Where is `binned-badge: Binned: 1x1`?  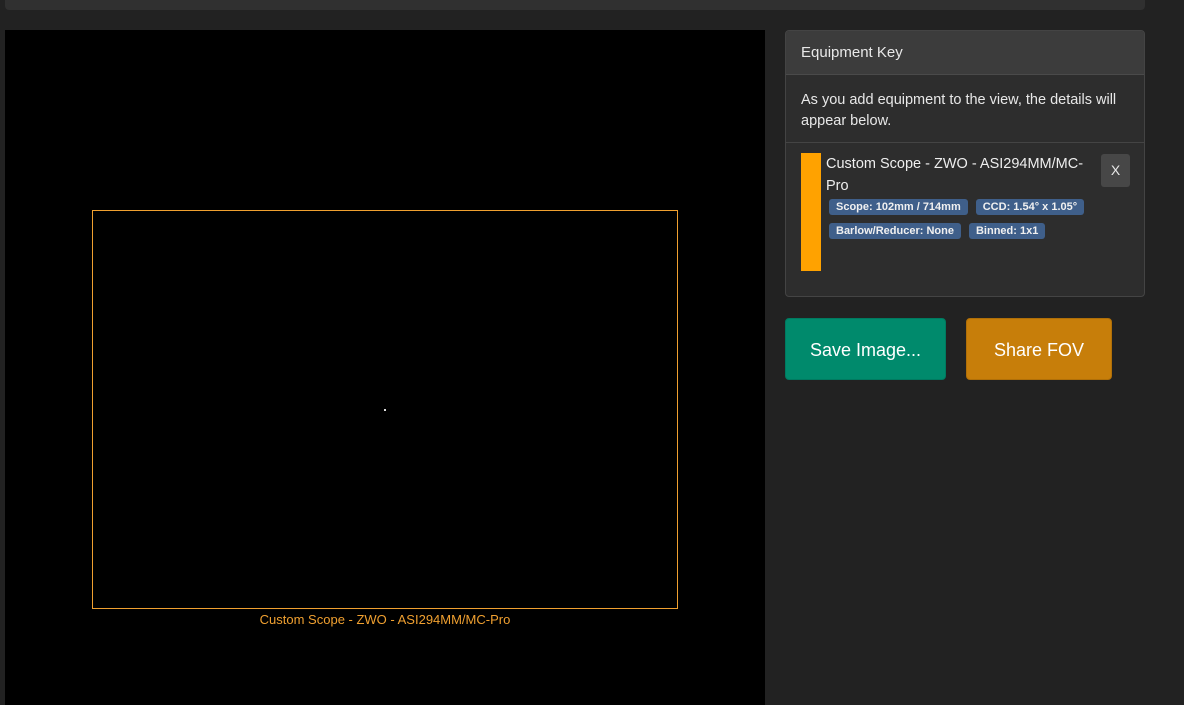
binned-badge: Binned: 1x1 is located at coordinates (1007, 231).